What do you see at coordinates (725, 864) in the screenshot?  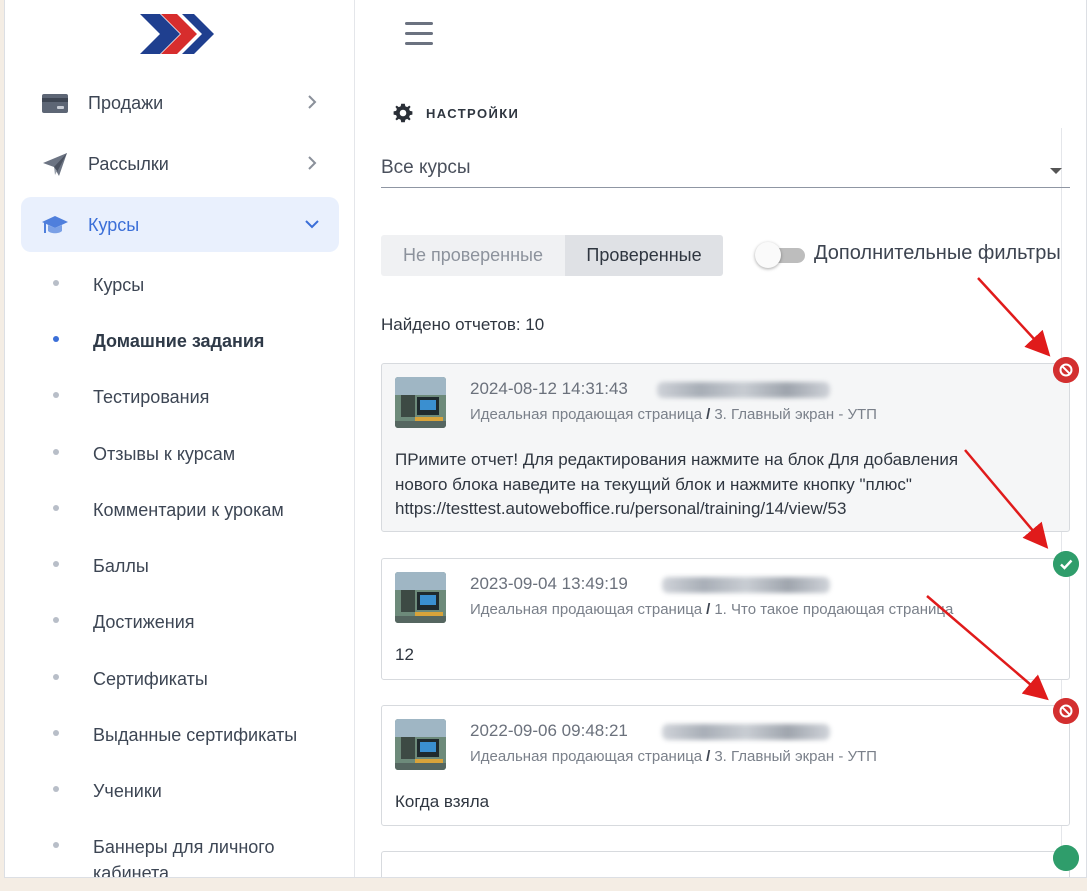 I see `report-card` at bounding box center [725, 864].